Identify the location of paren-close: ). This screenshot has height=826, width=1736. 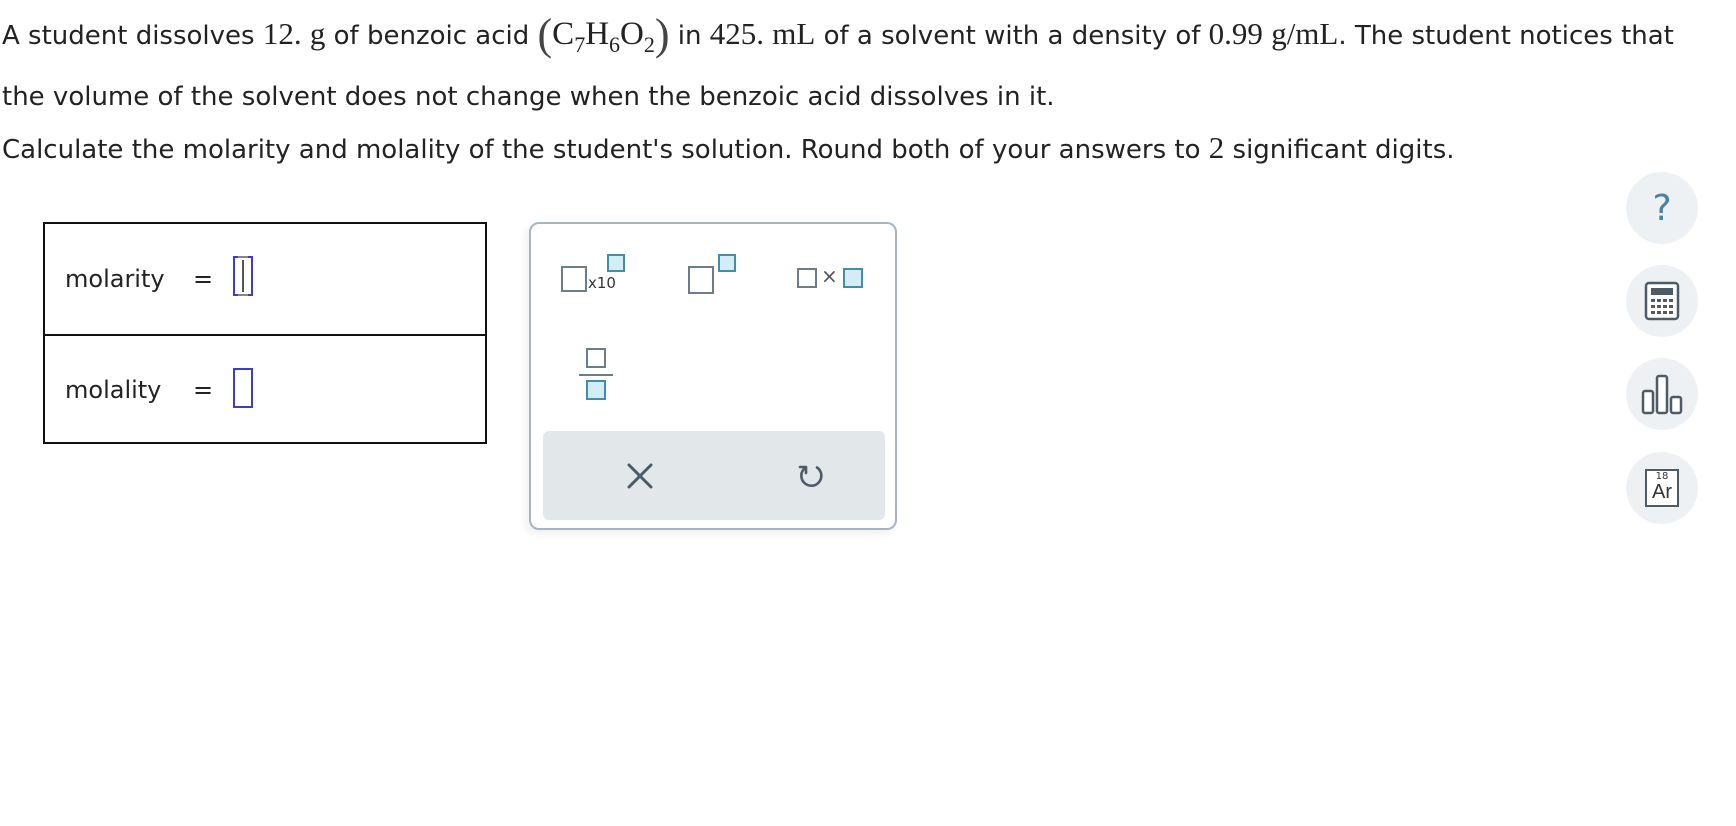
(662, 34).